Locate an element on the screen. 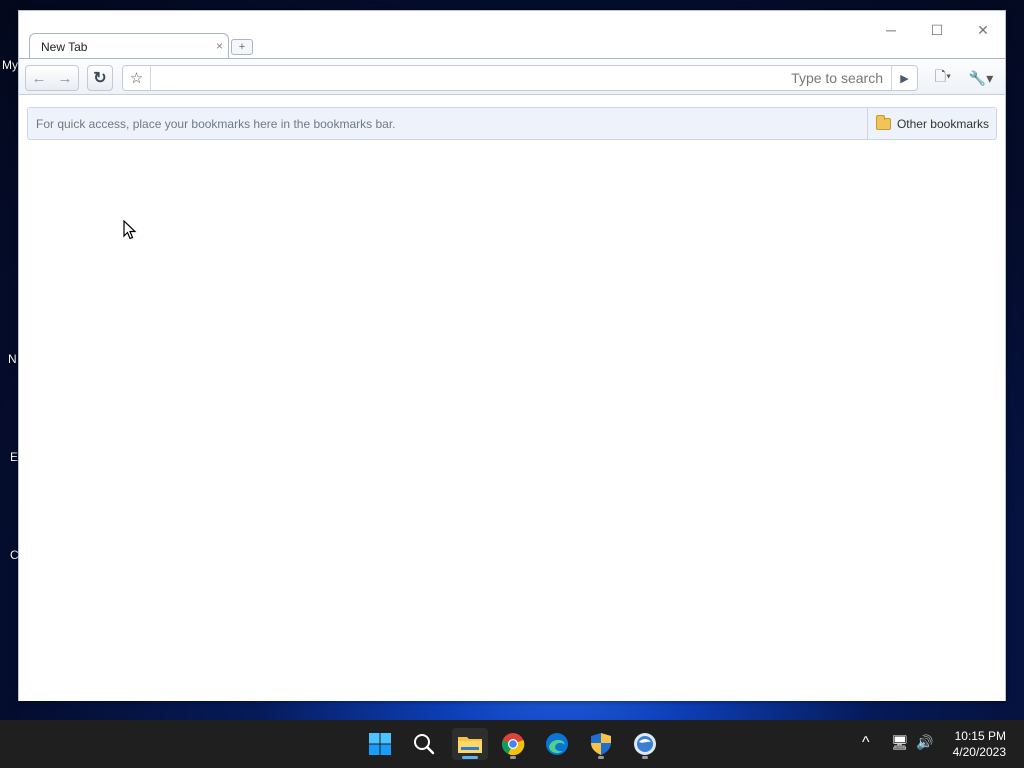  globe-icon is located at coordinates (645, 744).